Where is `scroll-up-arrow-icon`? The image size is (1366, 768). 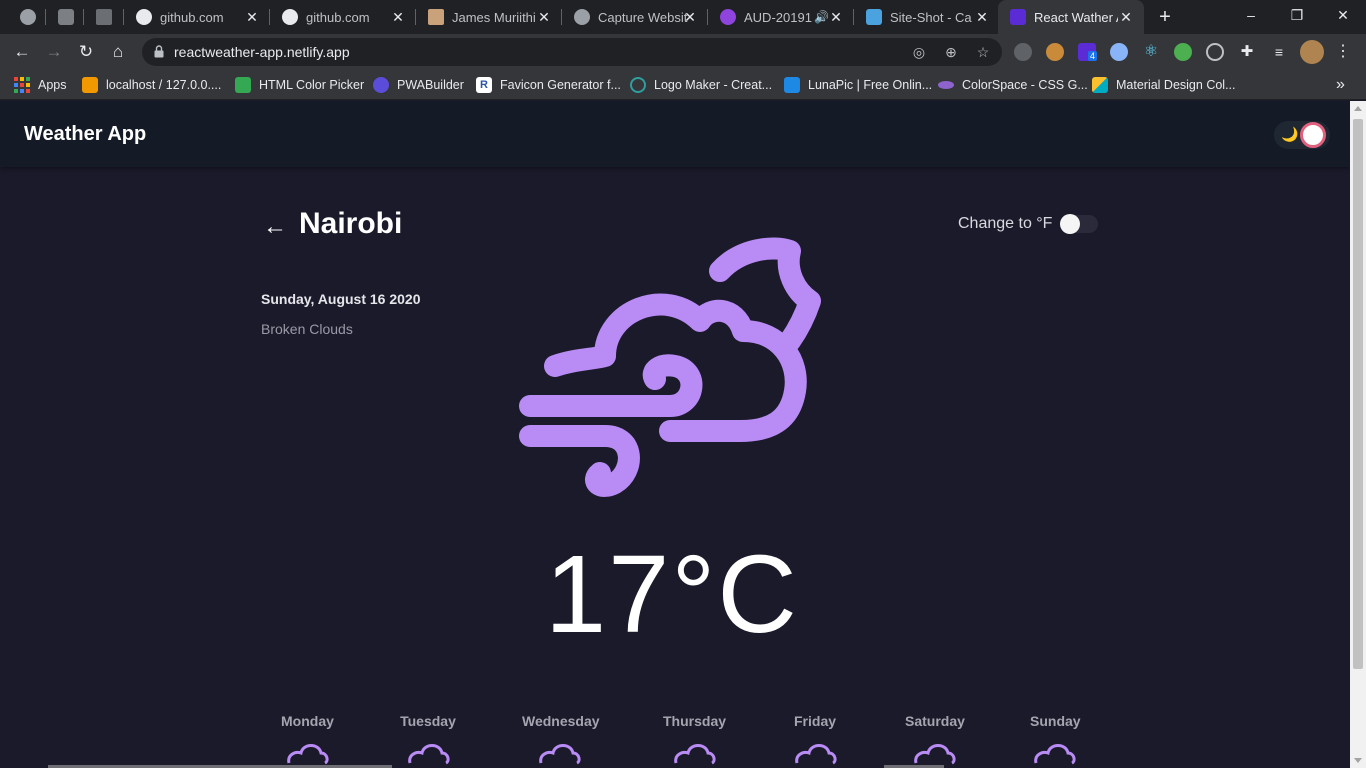
scroll-up-arrow-icon is located at coordinates (1358, 108).